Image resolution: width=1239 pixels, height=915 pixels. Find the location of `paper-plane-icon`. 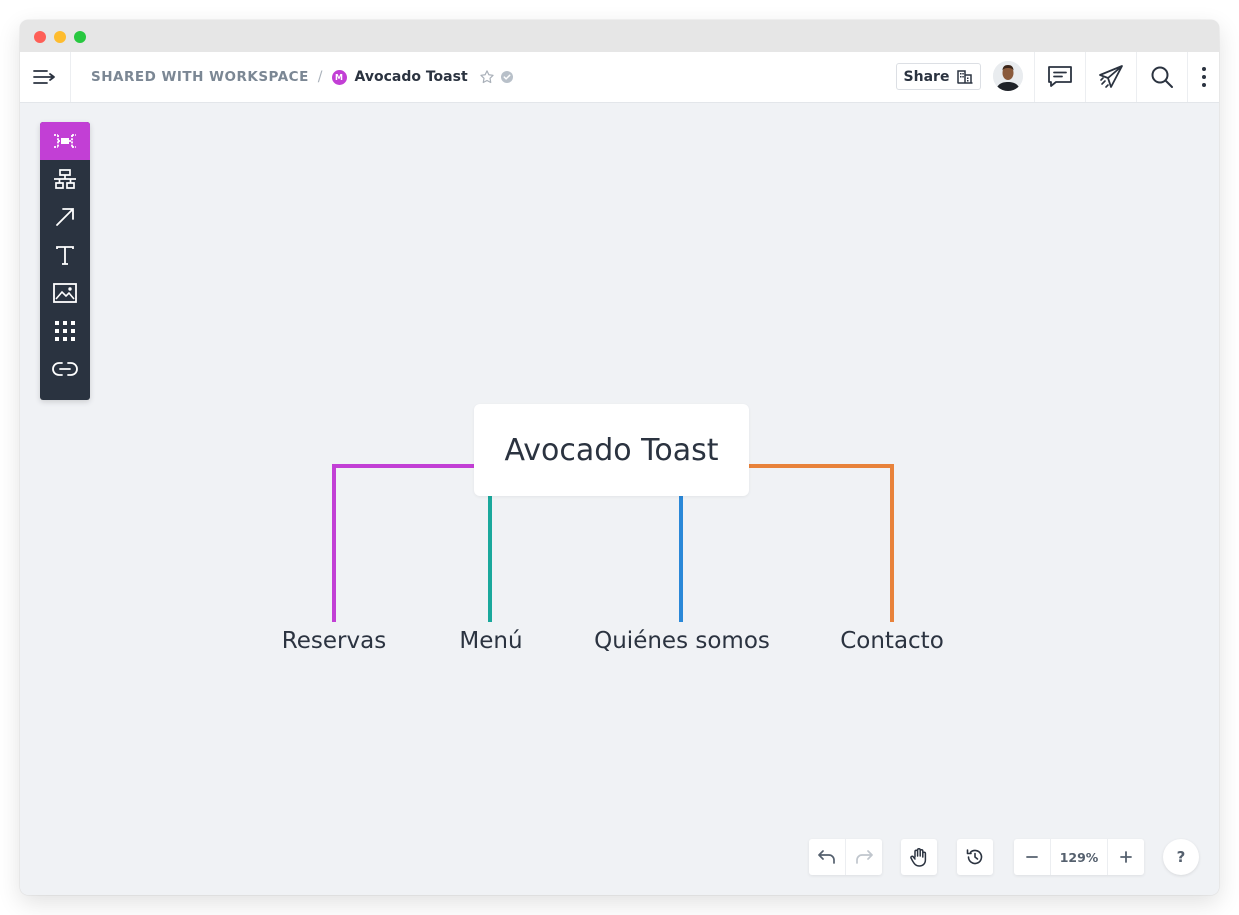

paper-plane-icon is located at coordinates (1111, 76).